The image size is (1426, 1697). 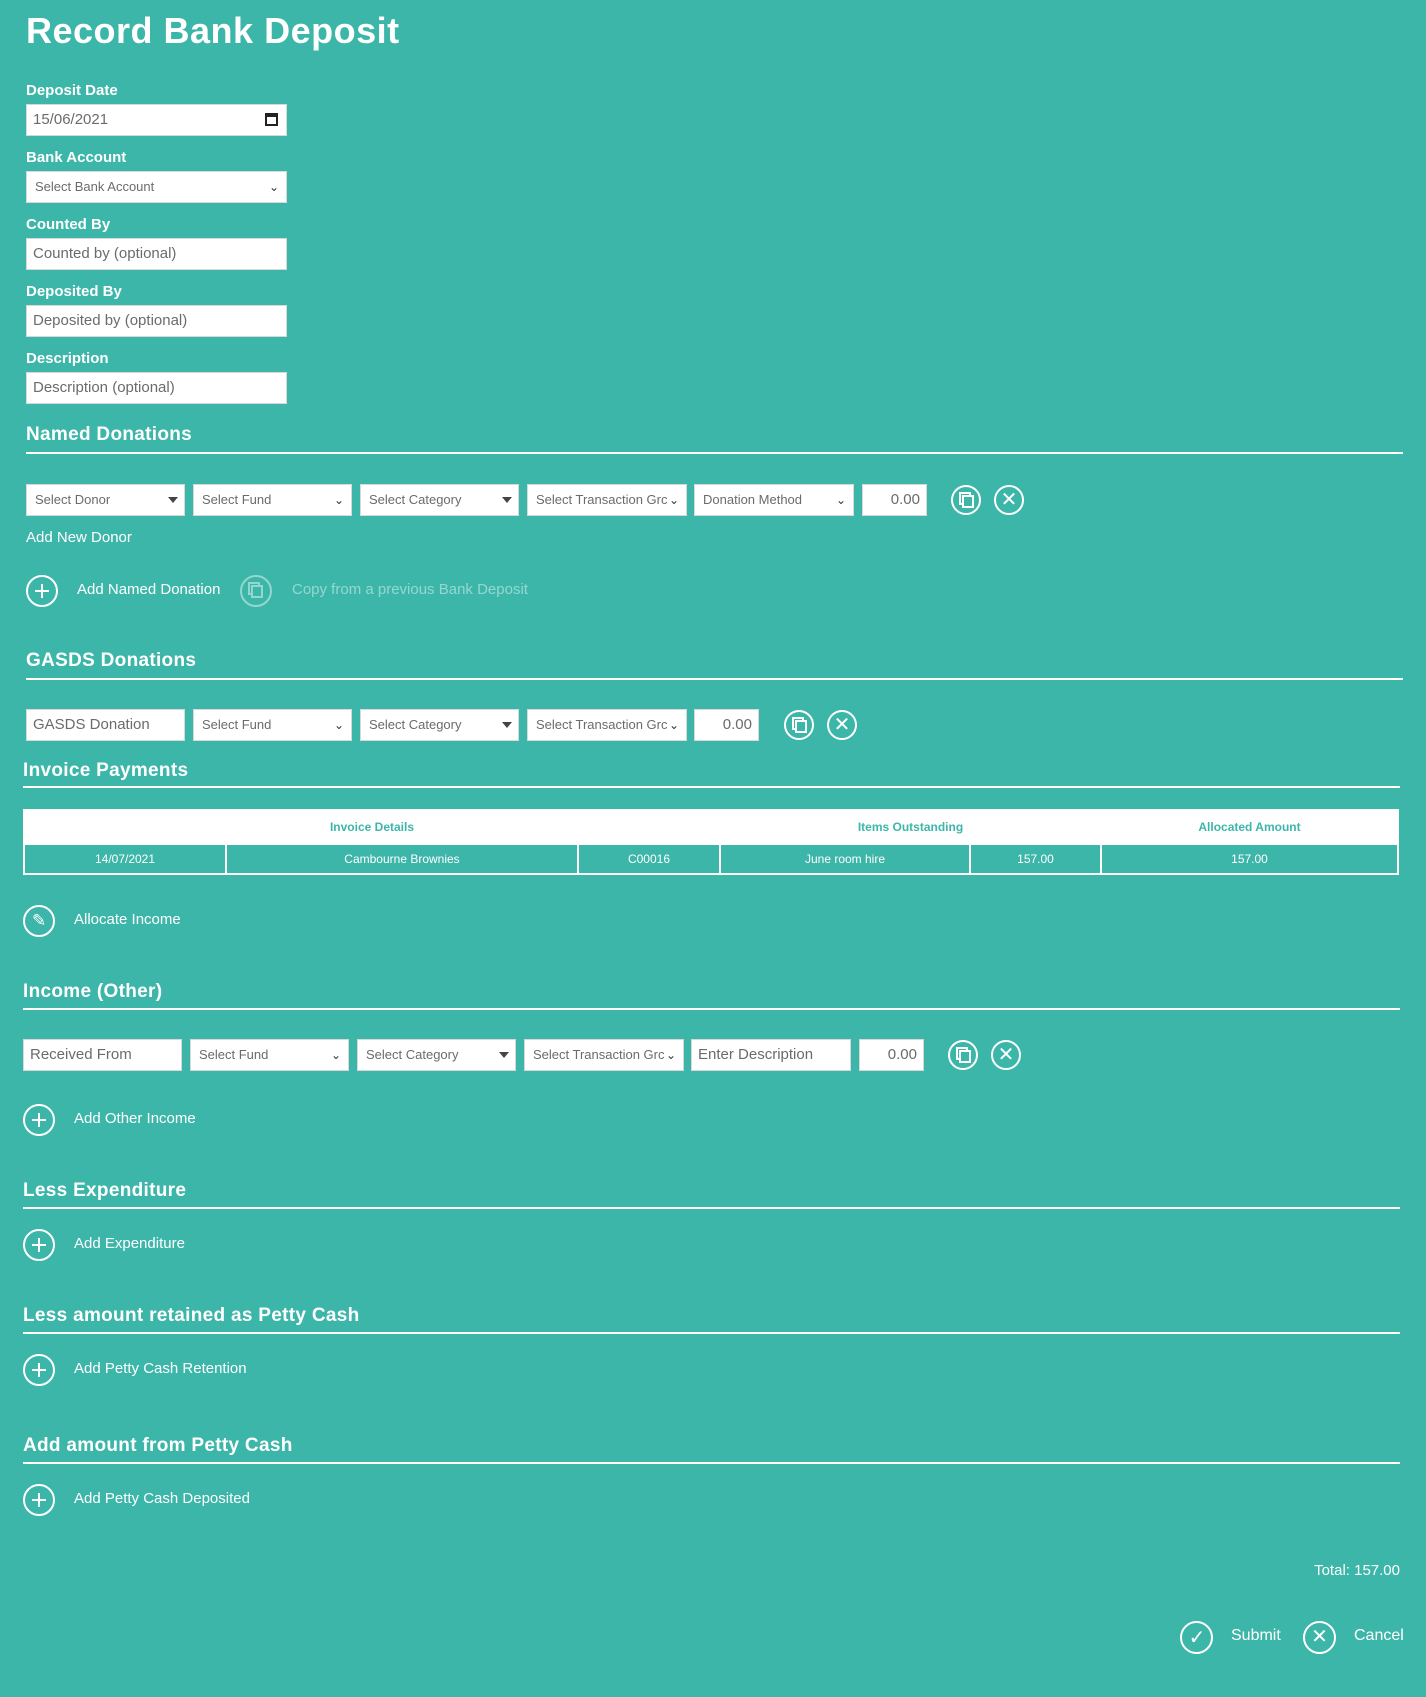 I want to click on column-header-items-outstanding: Items Outstanding, so click(x=910, y=827).